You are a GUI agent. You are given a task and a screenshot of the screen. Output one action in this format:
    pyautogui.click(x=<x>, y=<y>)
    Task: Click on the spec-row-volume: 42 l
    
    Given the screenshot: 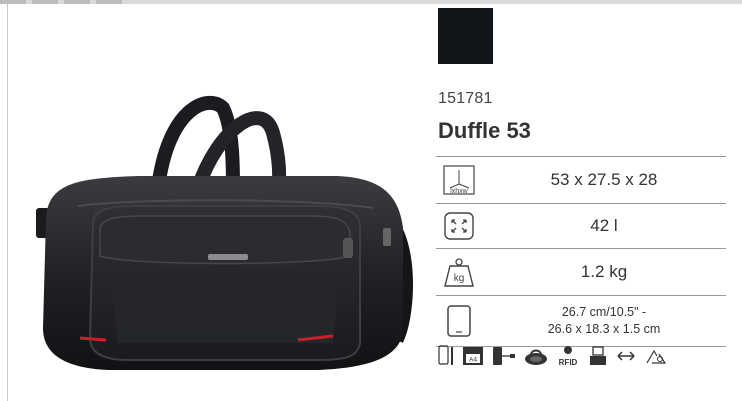 What is the action you would take?
    pyautogui.click(x=581, y=225)
    